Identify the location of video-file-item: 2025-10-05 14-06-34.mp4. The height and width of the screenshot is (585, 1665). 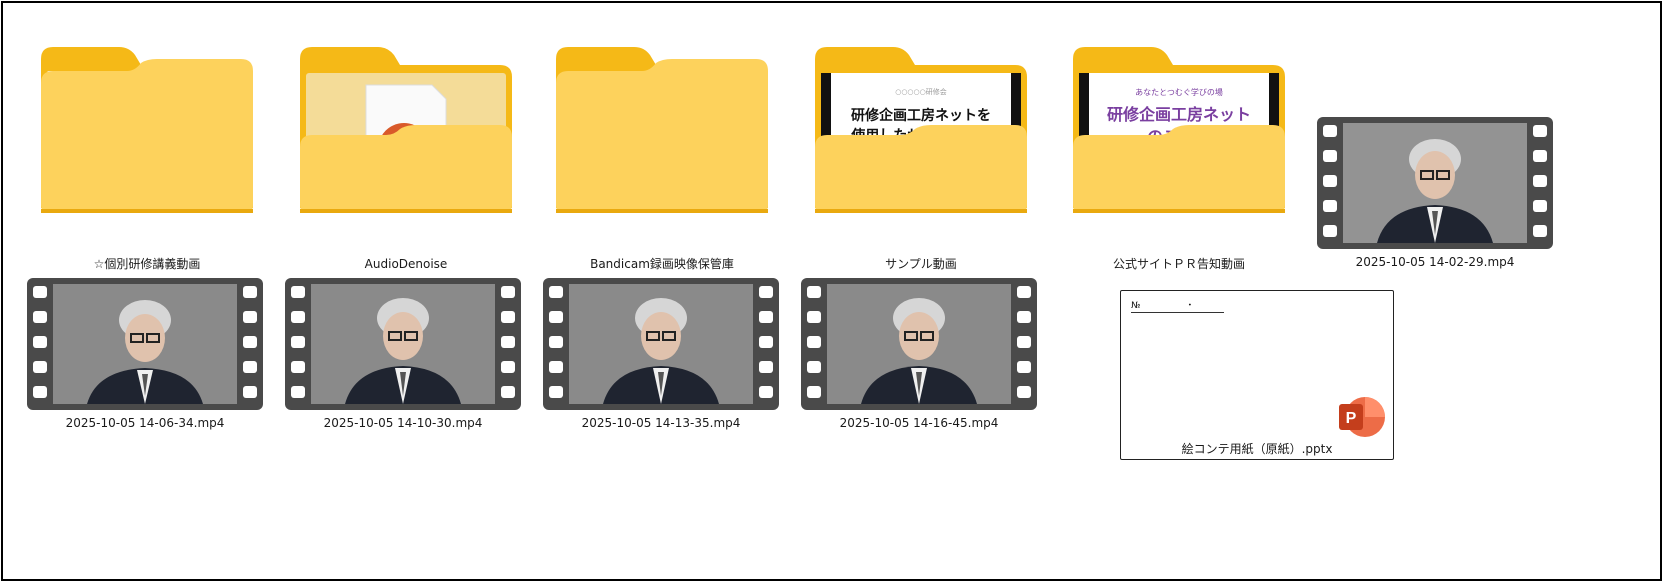
(145, 358).